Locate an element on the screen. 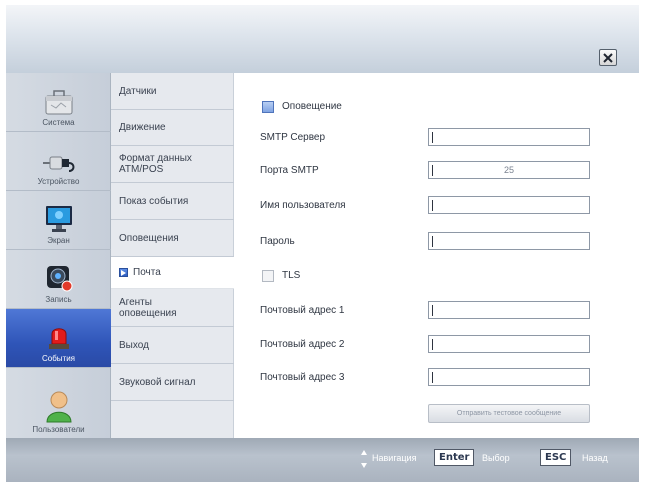 The height and width of the screenshot is (487, 645). title-bar is located at coordinates (322, 39).